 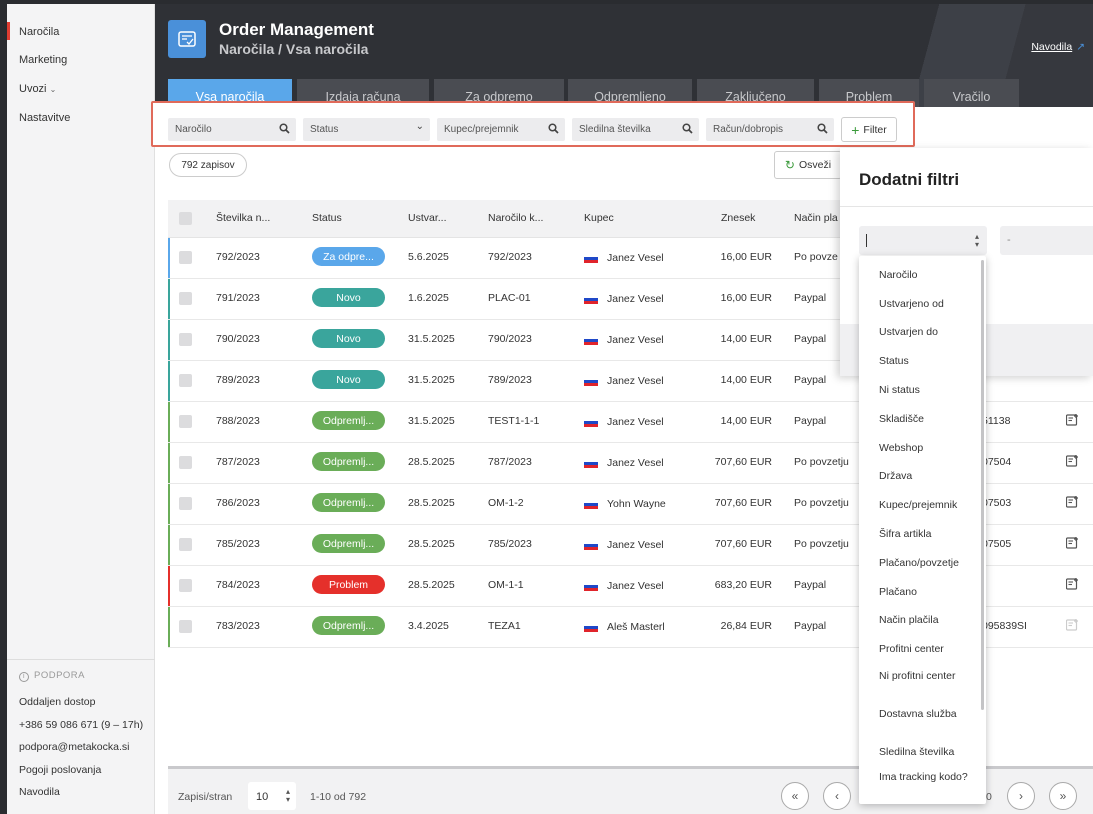 What do you see at coordinates (238, 626) in the screenshot?
I see `order-number: 783/2023` at bounding box center [238, 626].